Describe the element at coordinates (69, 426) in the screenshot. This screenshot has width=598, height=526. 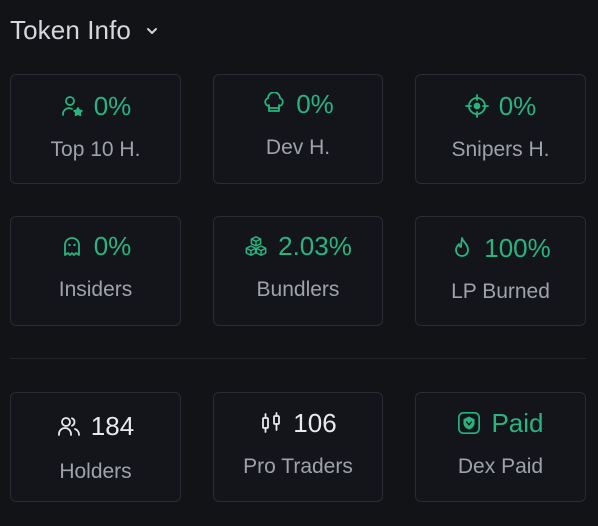
I see `users-icon` at that location.